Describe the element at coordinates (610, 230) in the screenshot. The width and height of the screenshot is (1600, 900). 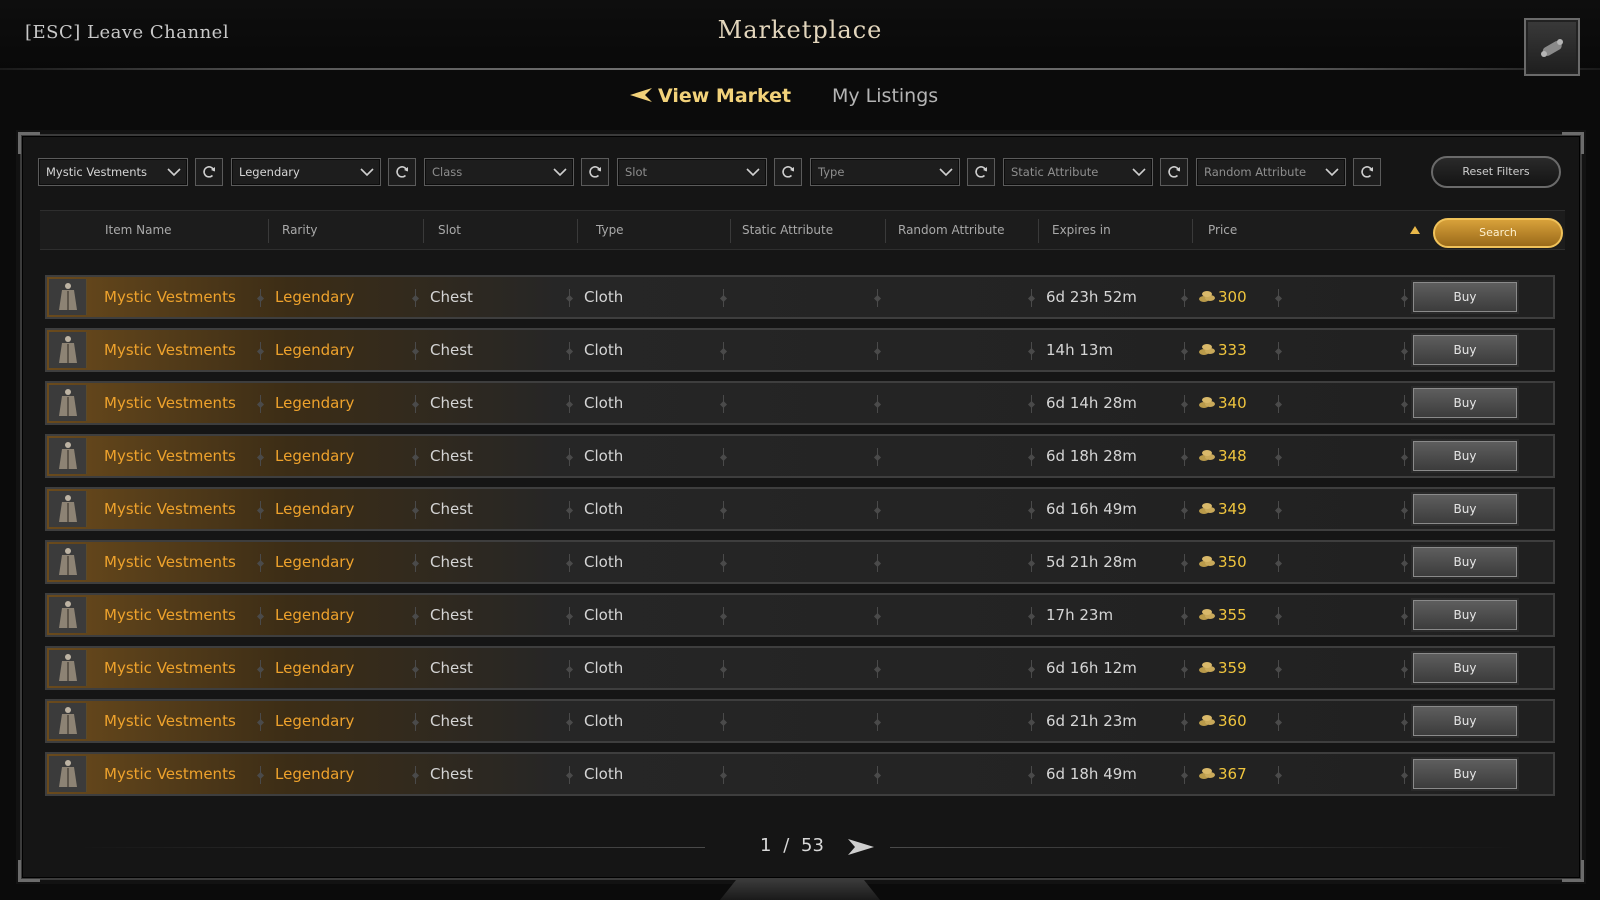
I see `column-header-type: Type` at that location.